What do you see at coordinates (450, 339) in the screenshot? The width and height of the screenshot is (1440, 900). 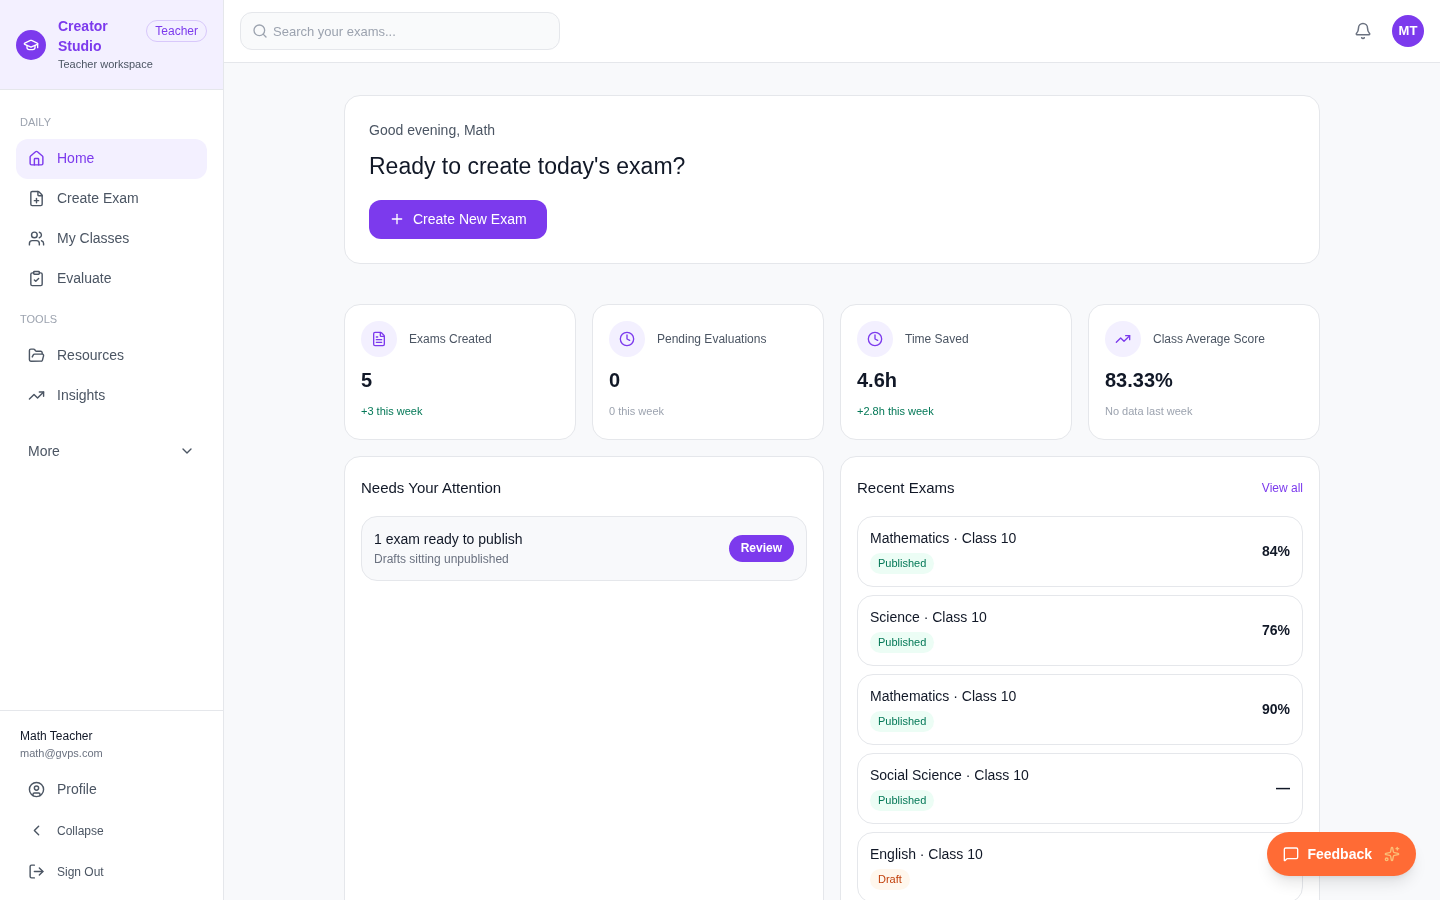 I see `stat-label: Exams Created` at bounding box center [450, 339].